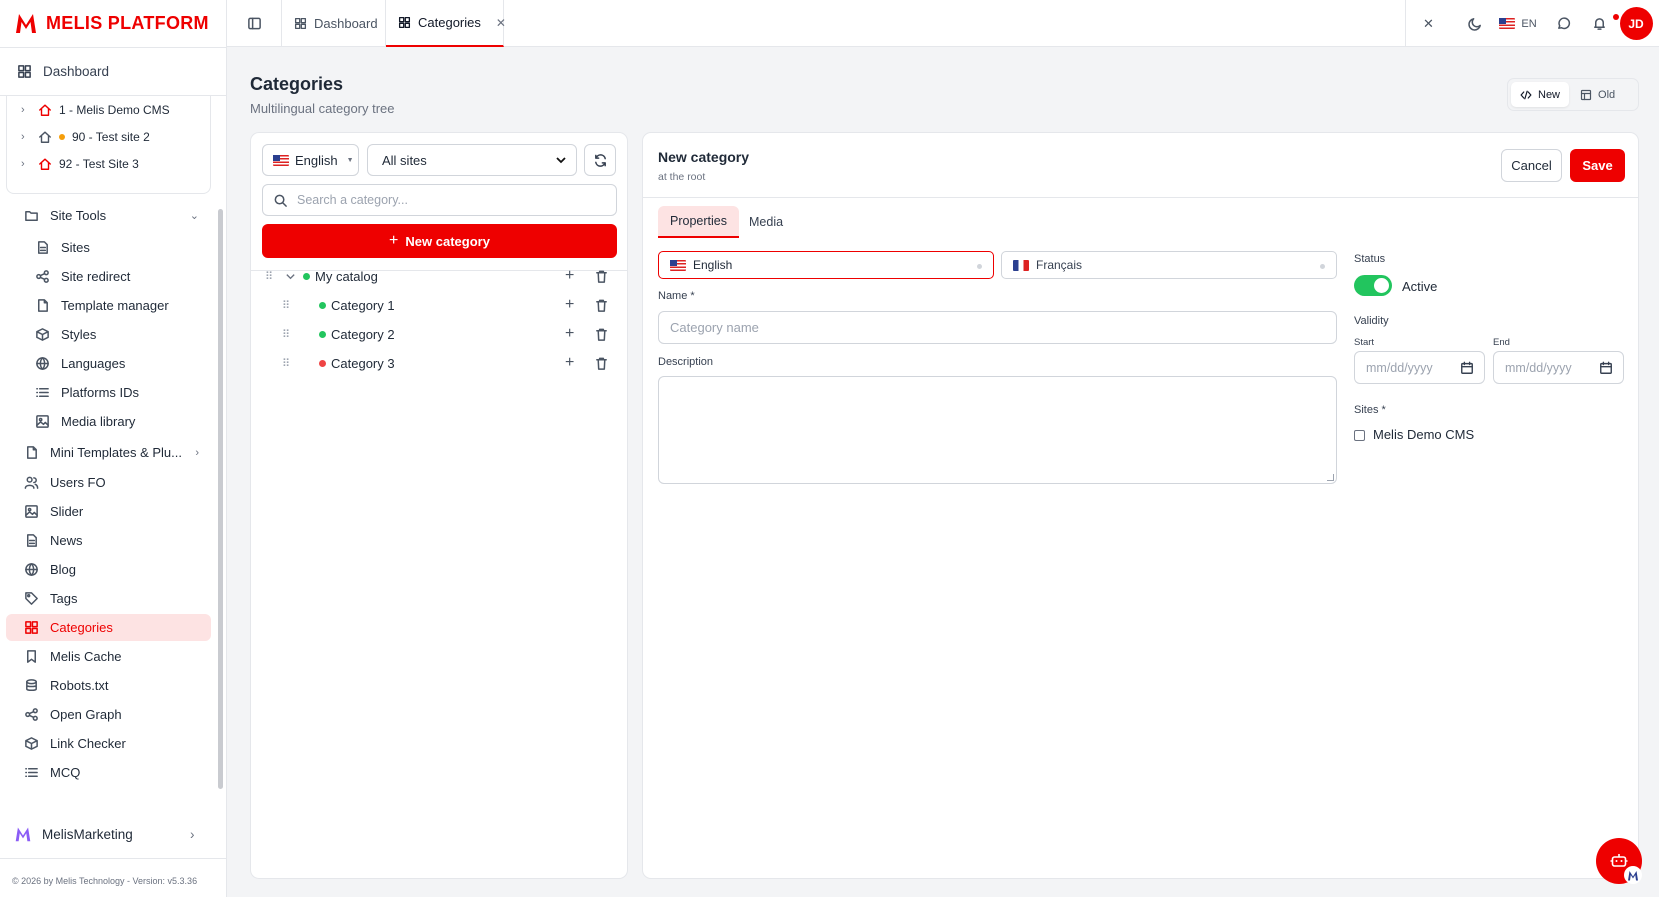 This screenshot has height=897, width=1659. Describe the element at coordinates (108, 421) in the screenshot. I see `sidebar-item-media-library: Media library` at that location.